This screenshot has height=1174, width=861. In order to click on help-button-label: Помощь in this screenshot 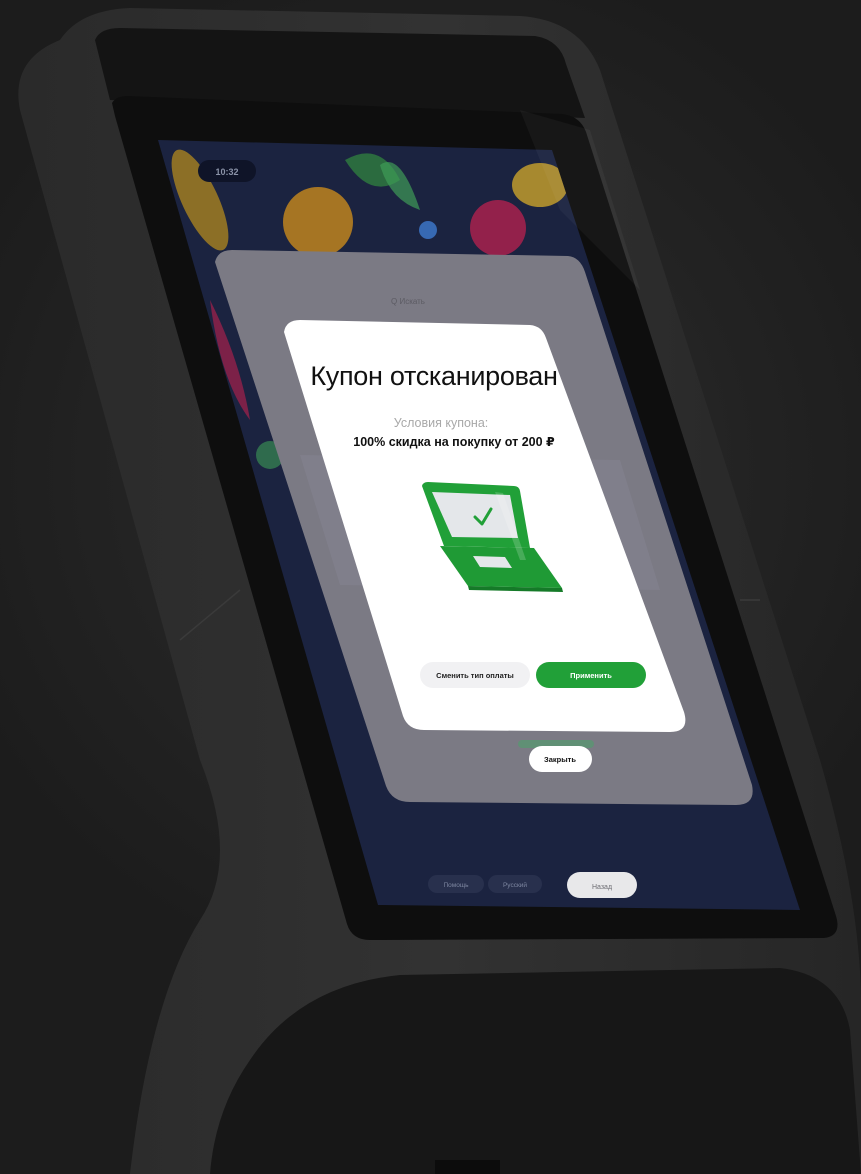, I will do `click(456, 885)`.